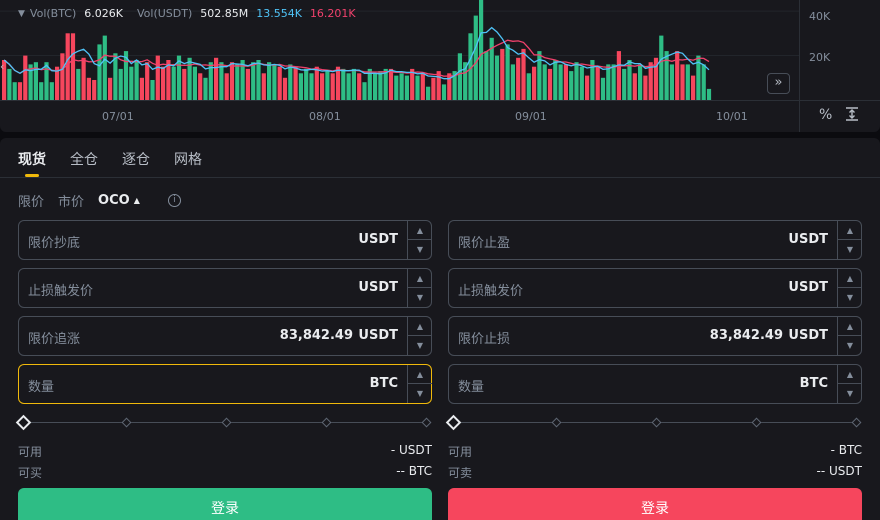 Image resolution: width=880 pixels, height=520 pixels. Describe the element at coordinates (188, 159) in the screenshot. I see `tab-grid: 网格` at that location.